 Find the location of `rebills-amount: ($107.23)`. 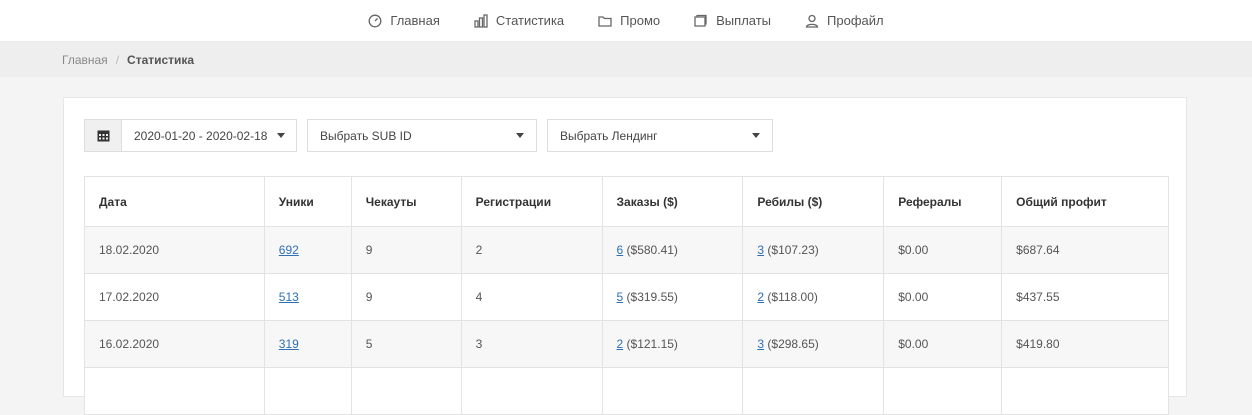

rebills-amount: ($107.23) is located at coordinates (791, 250).